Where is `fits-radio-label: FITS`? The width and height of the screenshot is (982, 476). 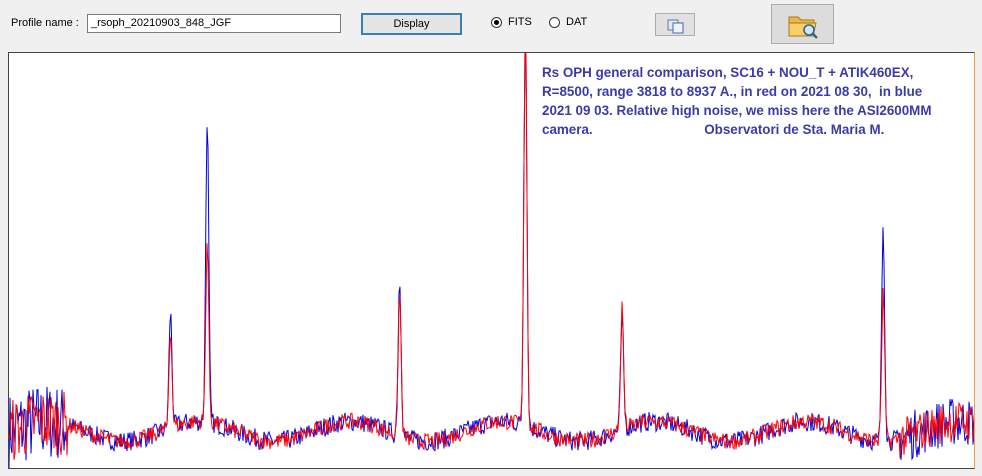 fits-radio-label: FITS is located at coordinates (520, 22).